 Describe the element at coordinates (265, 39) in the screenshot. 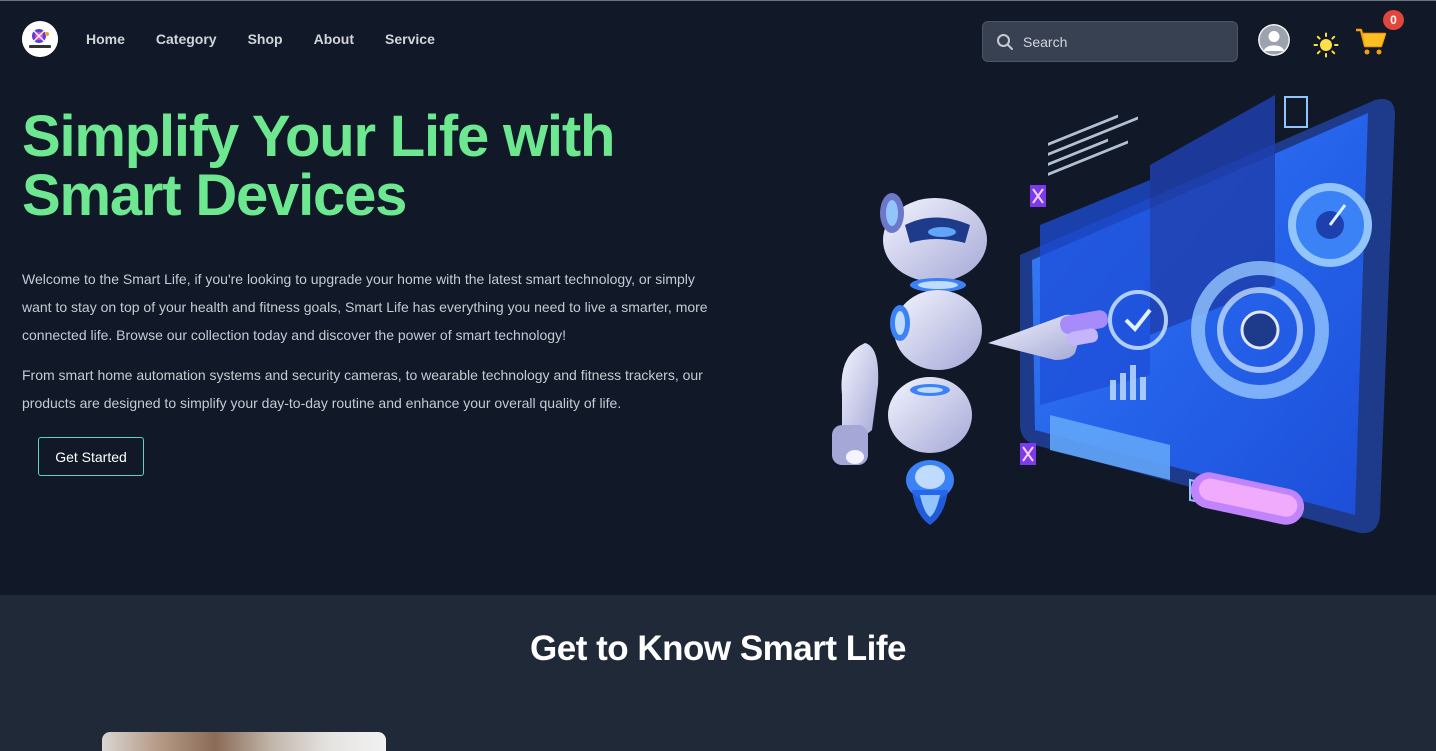

I see `nav-shop-link: Shop` at that location.